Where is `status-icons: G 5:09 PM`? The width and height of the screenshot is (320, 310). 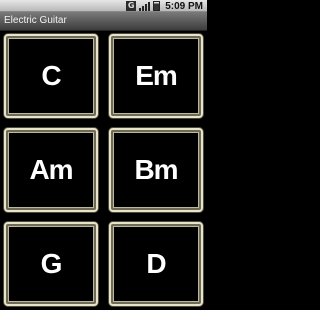 status-icons: G 5:09 PM is located at coordinates (164, 6).